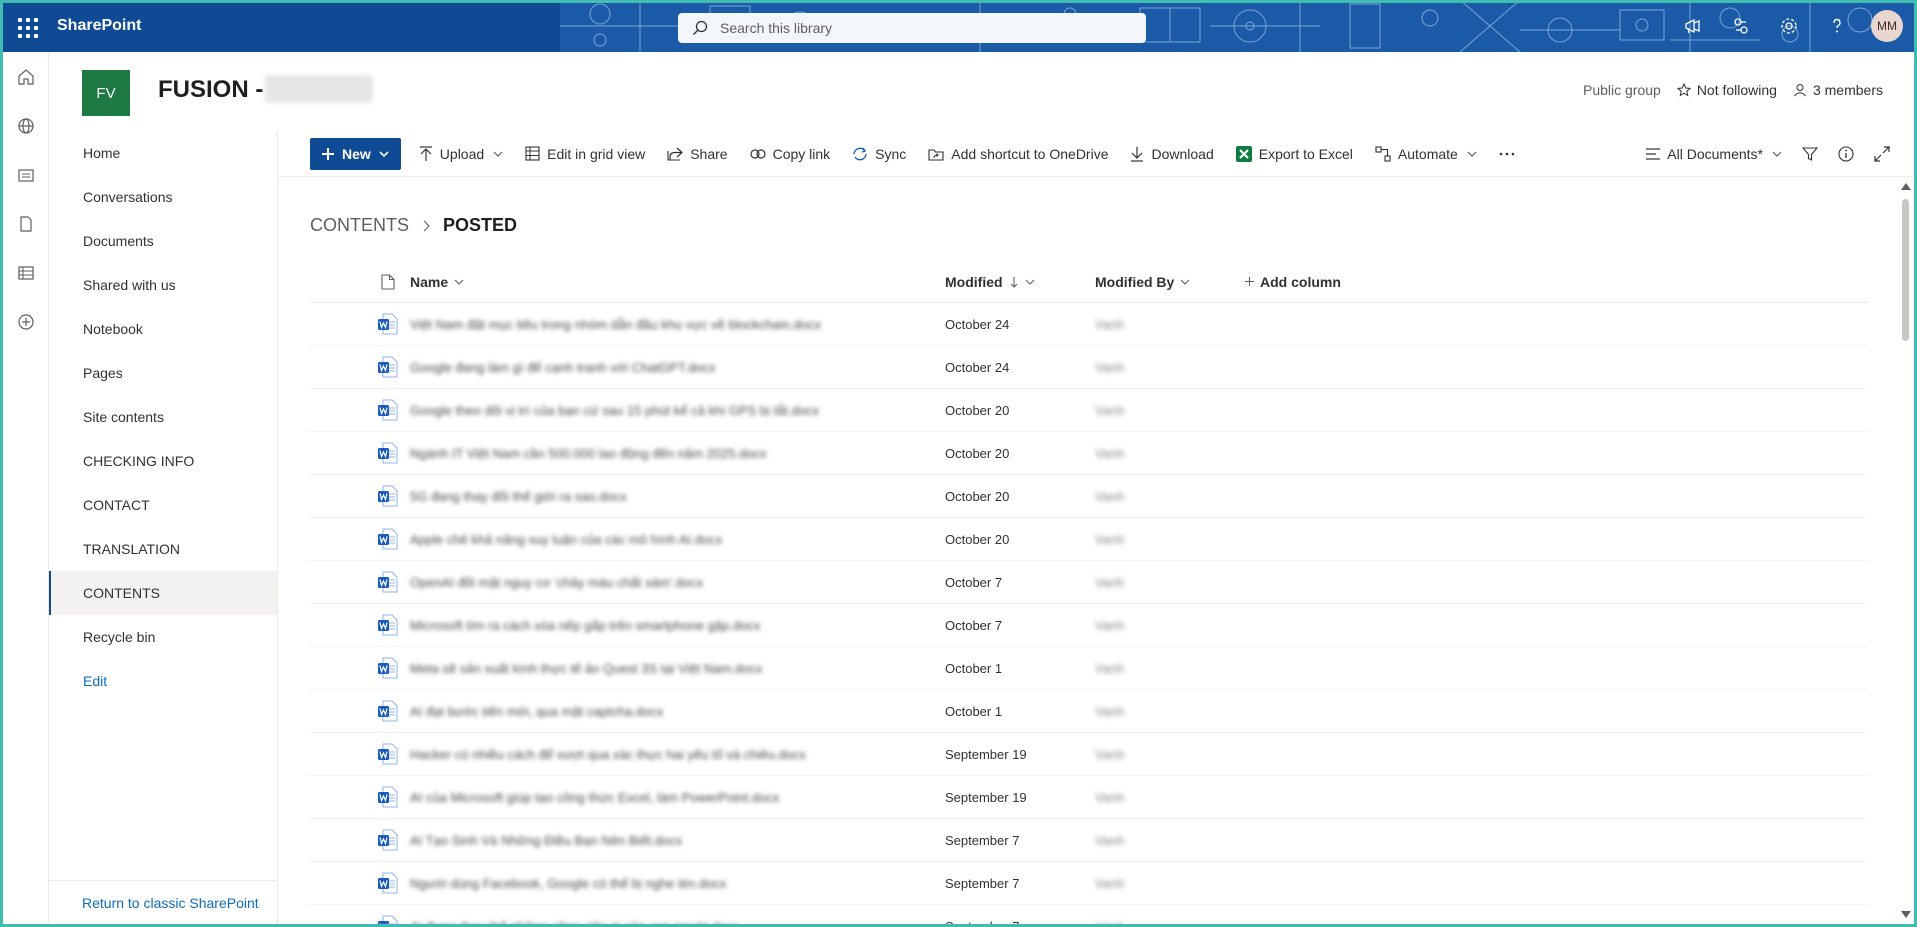 This screenshot has width=1917, height=927. Describe the element at coordinates (677, 282) in the screenshot. I see `name-column-header: Name` at that location.